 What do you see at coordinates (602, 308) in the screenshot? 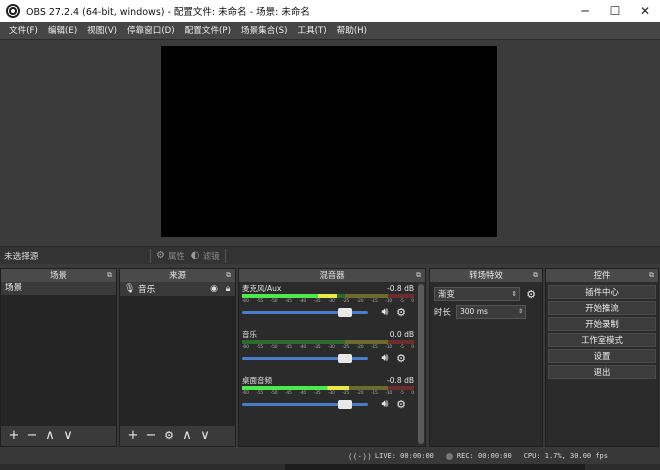
I see `start-streaming-button: 开始推流` at bounding box center [602, 308].